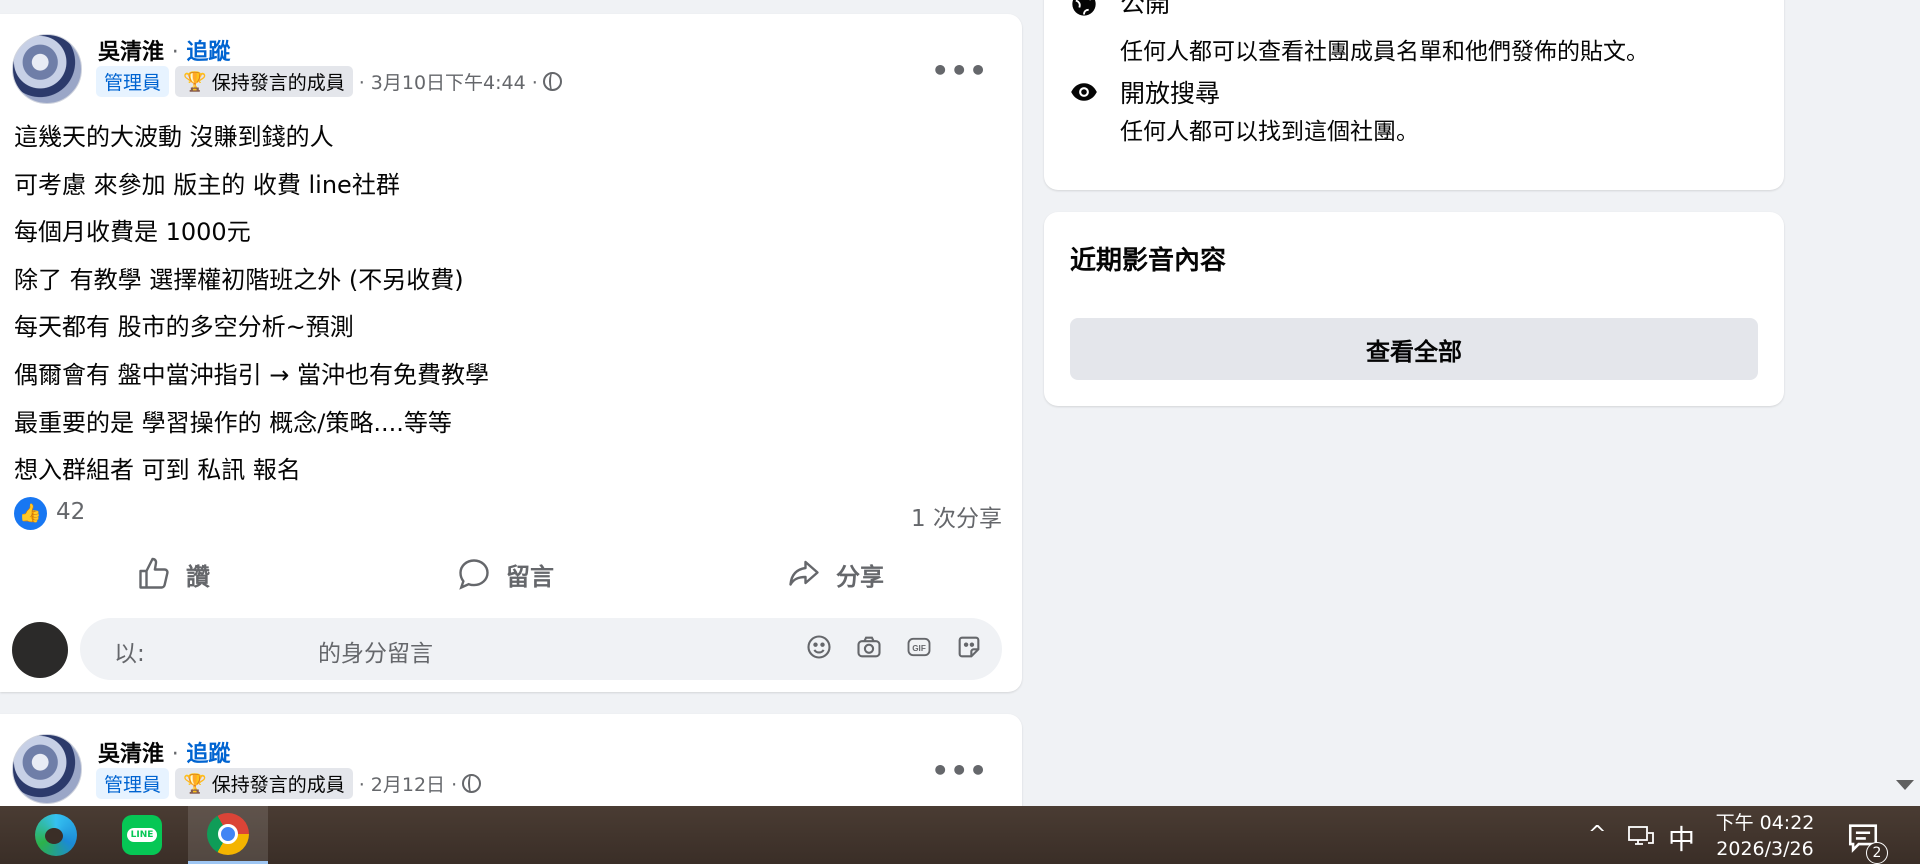  What do you see at coordinates (448, 83) in the screenshot?
I see `post-date-text: · 3月10日下午4:44 ·` at bounding box center [448, 83].